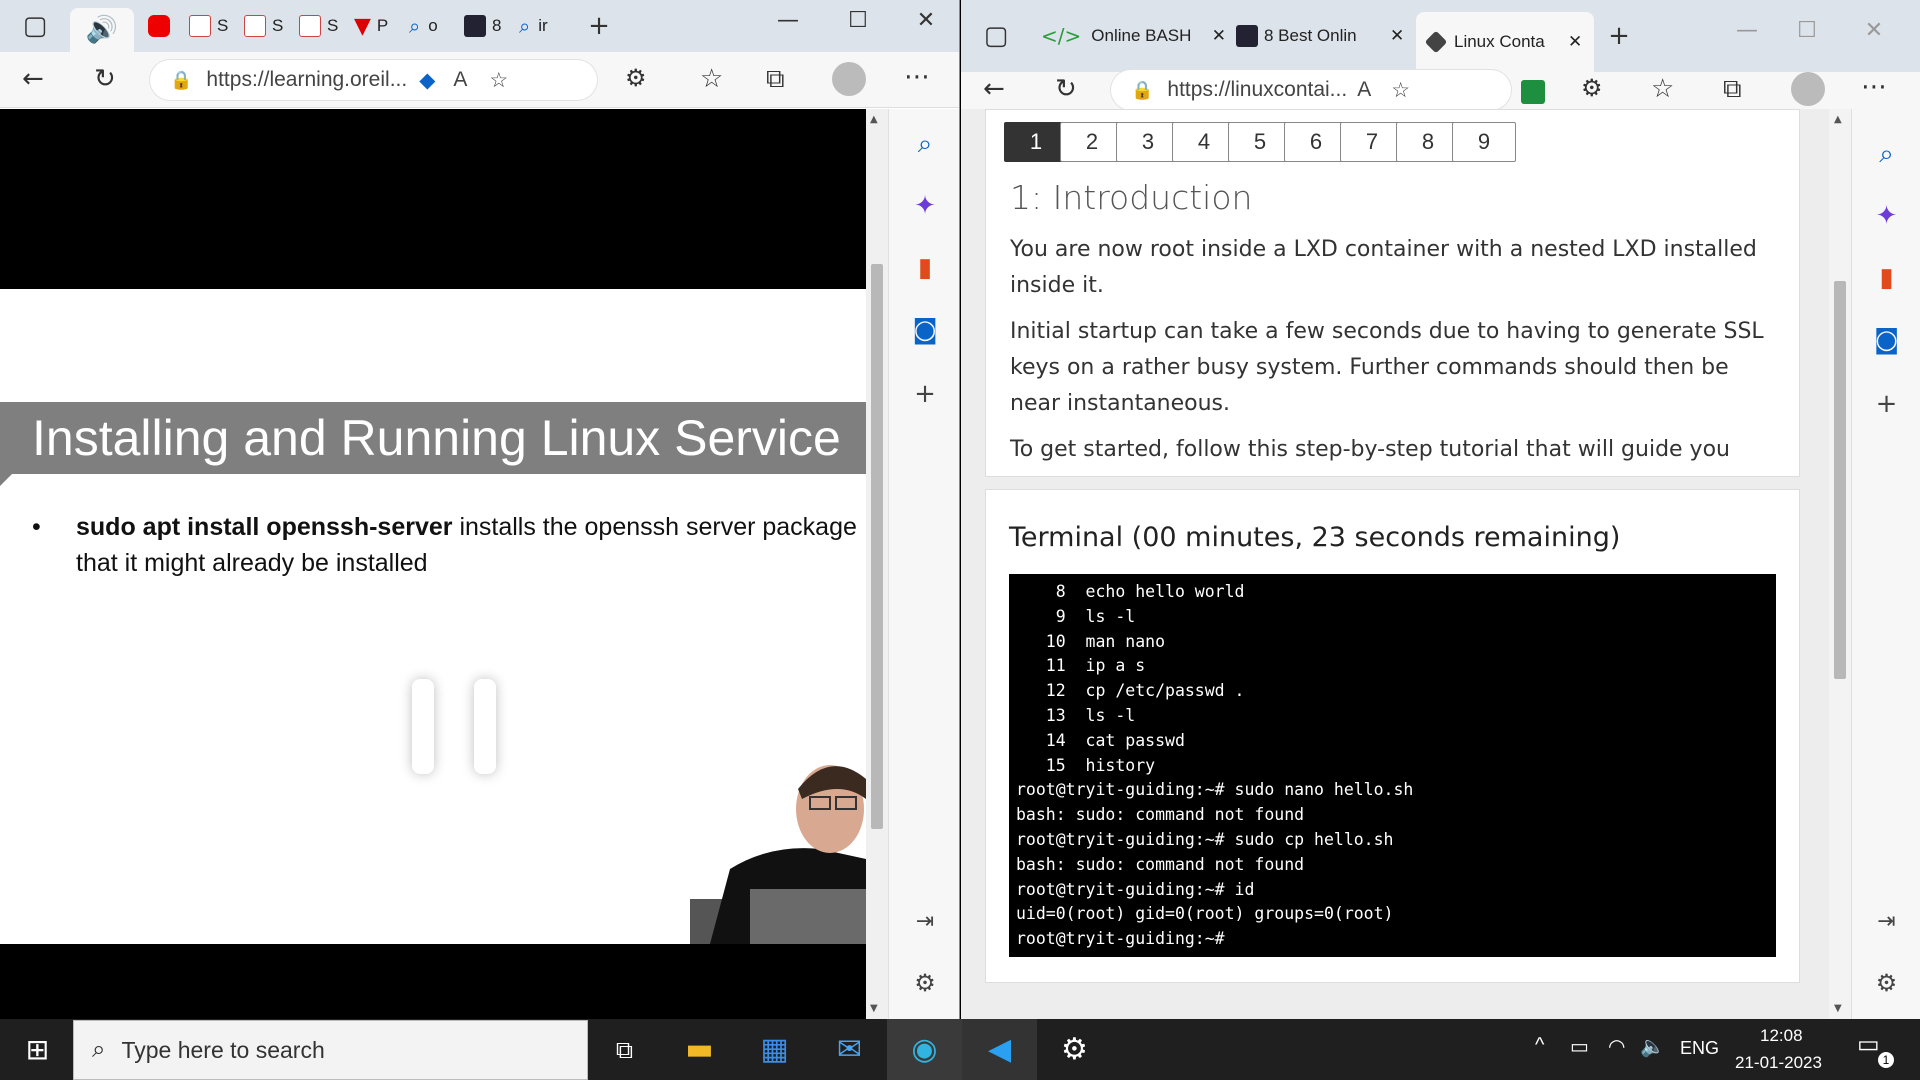 The width and height of the screenshot is (1920, 1080). Describe the element at coordinates (624, 1049) in the screenshot. I see `task-view-icon: ⧉` at that location.